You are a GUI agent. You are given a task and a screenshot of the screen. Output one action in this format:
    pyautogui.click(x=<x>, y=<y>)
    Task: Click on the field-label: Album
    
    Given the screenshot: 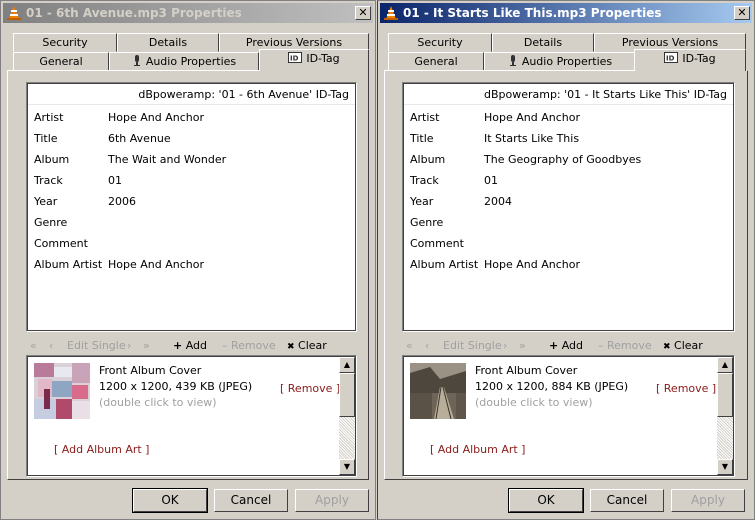 What is the action you would take?
    pyautogui.click(x=52, y=159)
    